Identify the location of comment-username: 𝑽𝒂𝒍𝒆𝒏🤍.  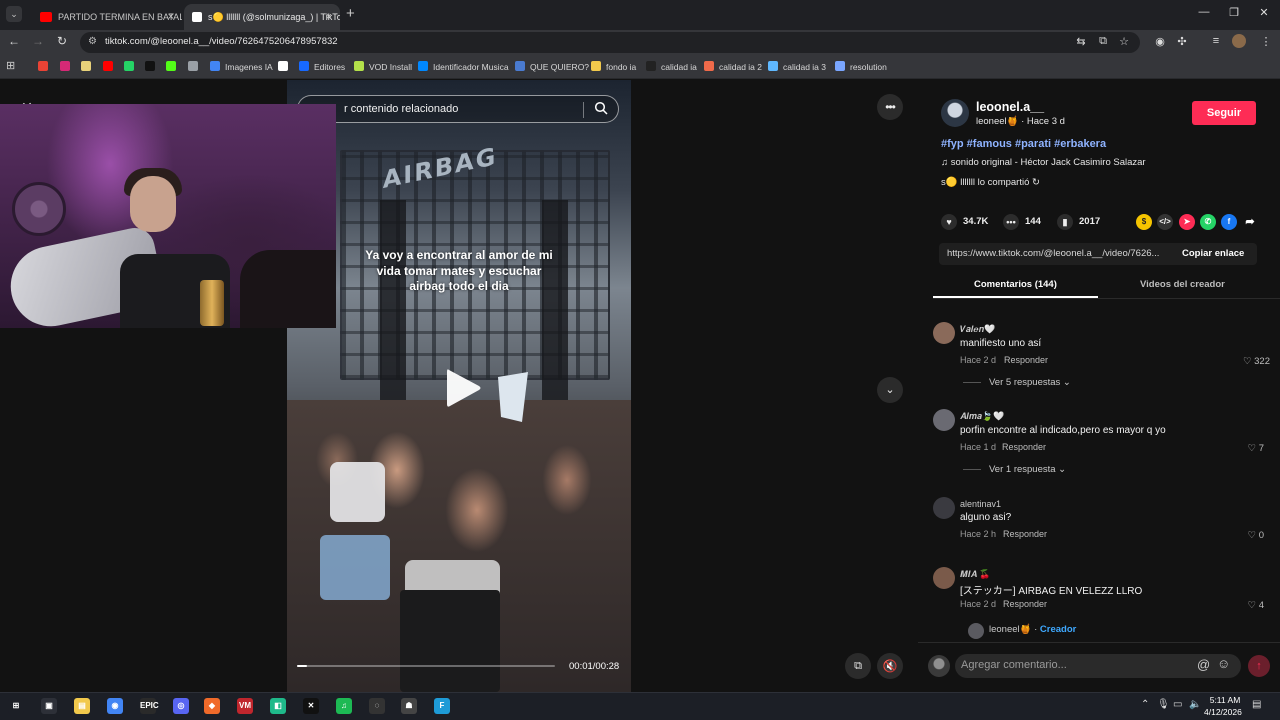
(977, 329).